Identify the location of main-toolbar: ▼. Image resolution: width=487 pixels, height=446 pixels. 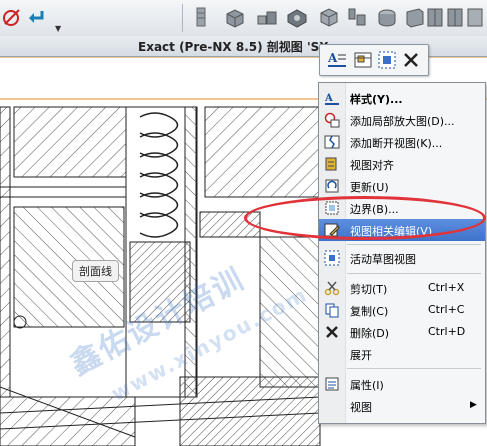
(243, 18).